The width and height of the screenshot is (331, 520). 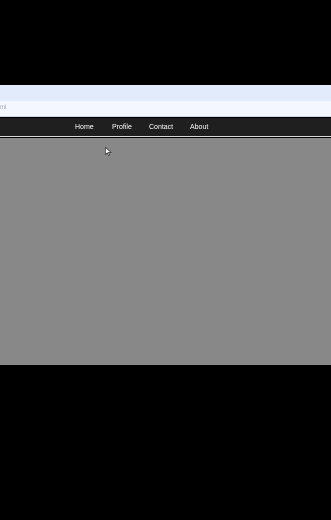 What do you see at coordinates (3, 108) in the screenshot?
I see `address-text: ml` at bounding box center [3, 108].